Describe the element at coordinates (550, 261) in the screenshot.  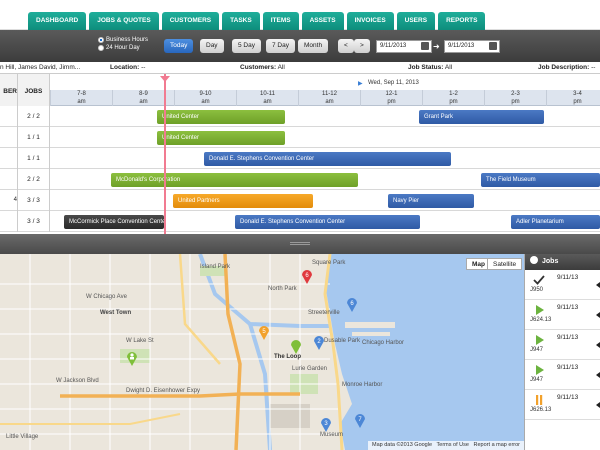
I see `jobs-panel-title: Jobs` at that location.